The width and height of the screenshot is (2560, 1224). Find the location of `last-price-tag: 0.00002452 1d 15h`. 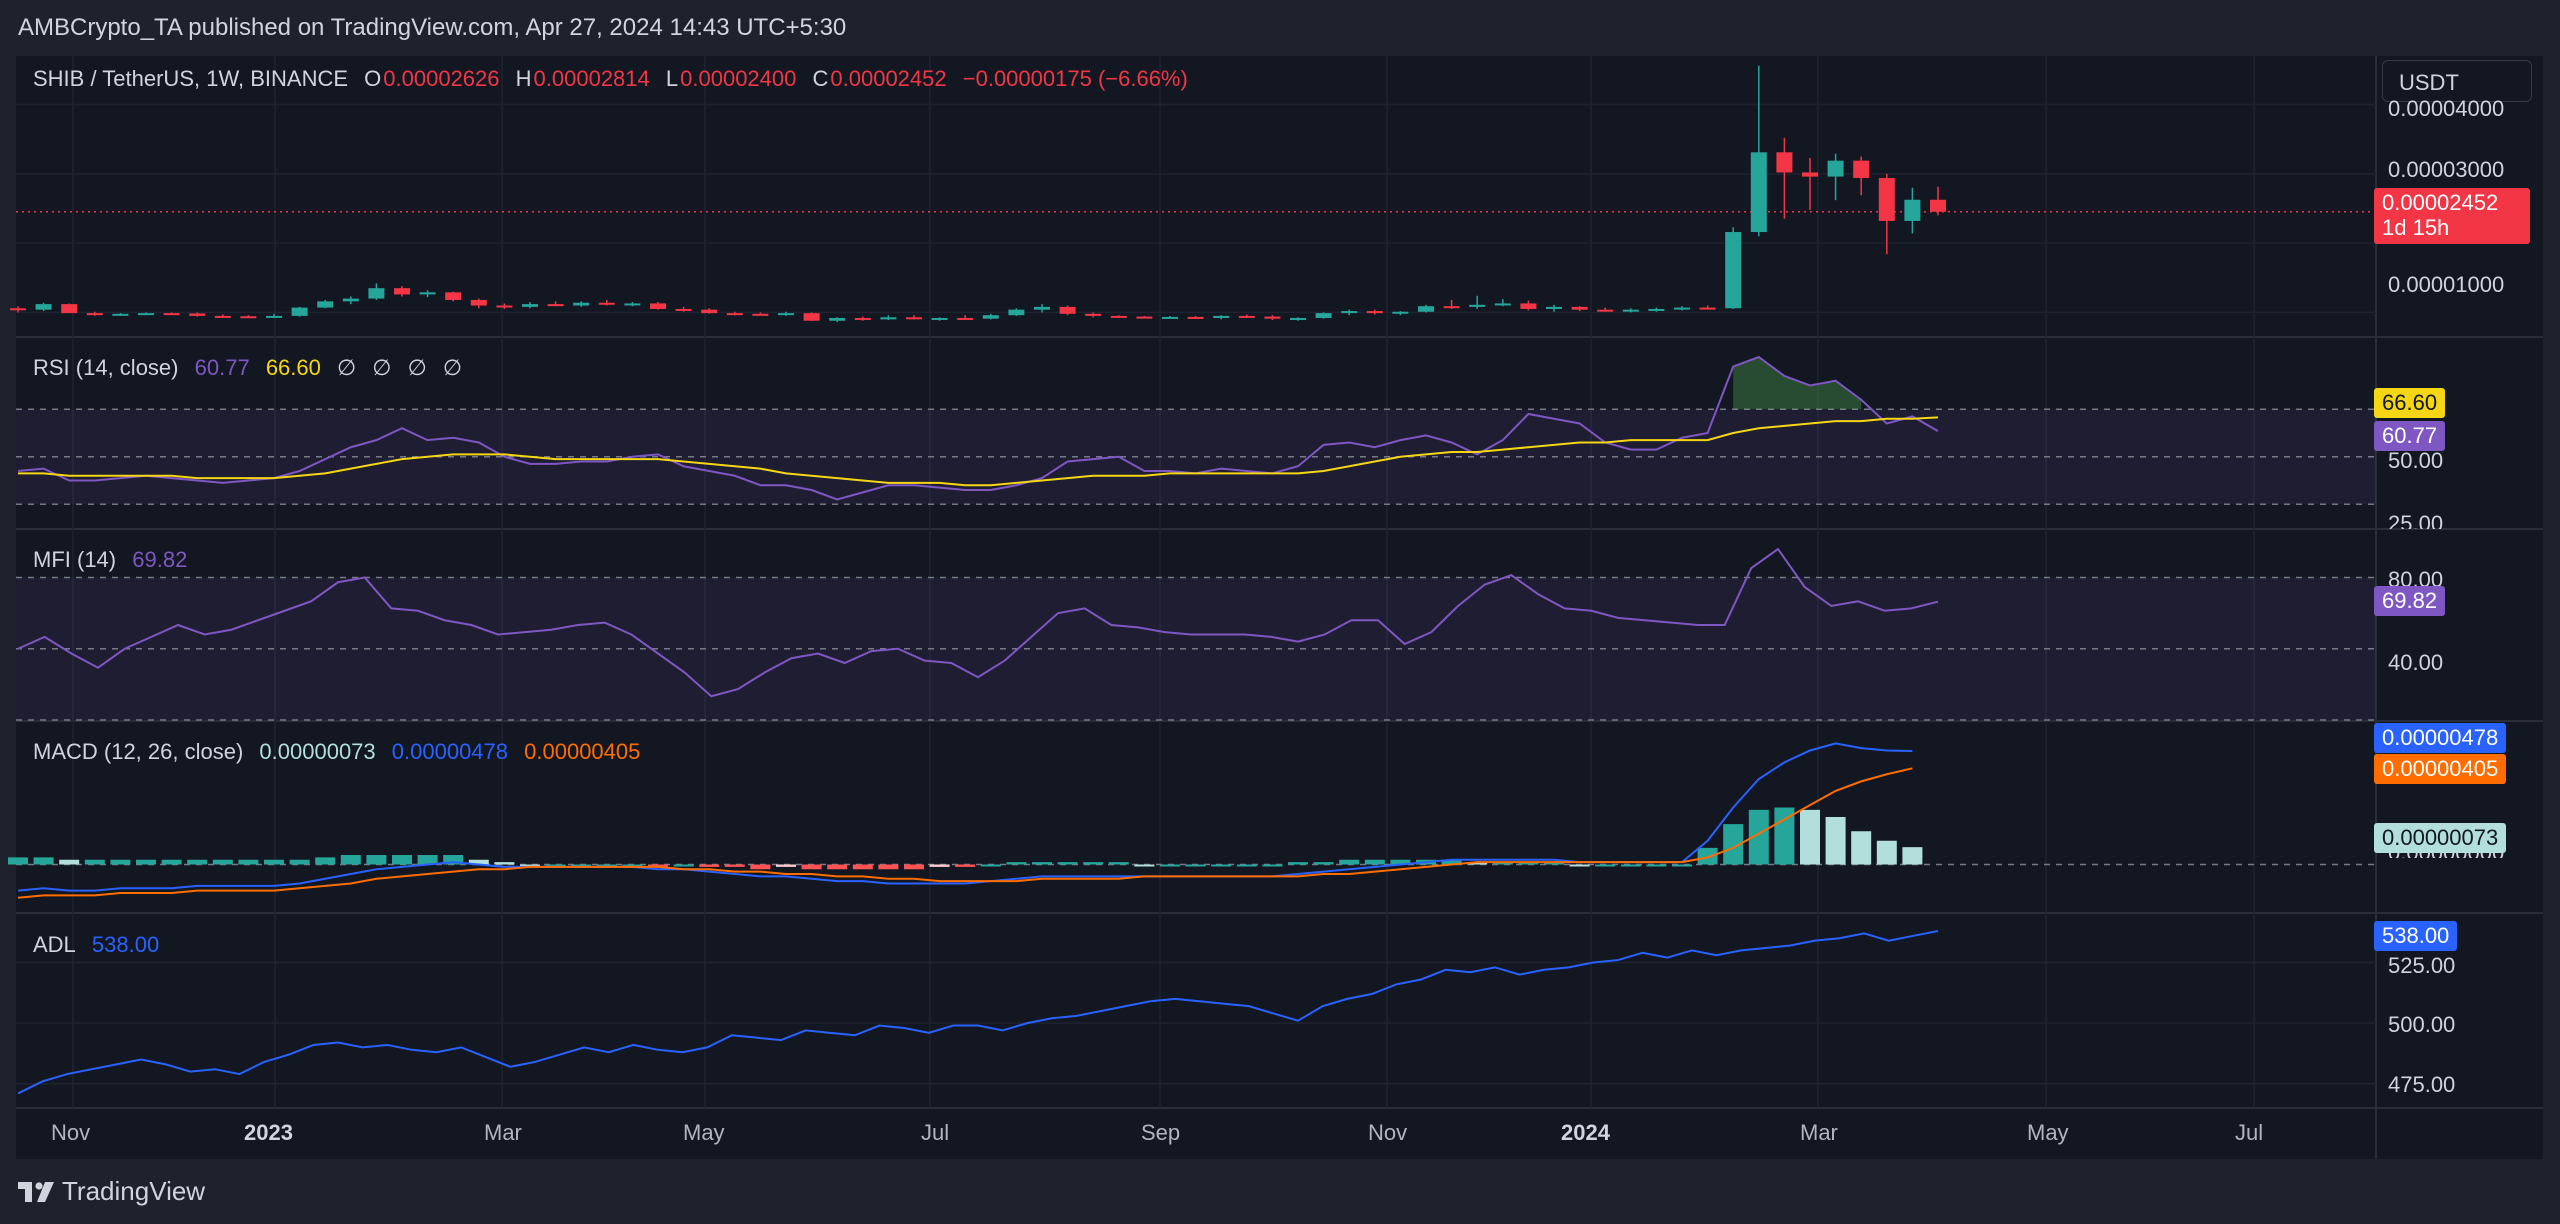

last-price-tag: 0.00002452 1d 15h is located at coordinates (2452, 216).